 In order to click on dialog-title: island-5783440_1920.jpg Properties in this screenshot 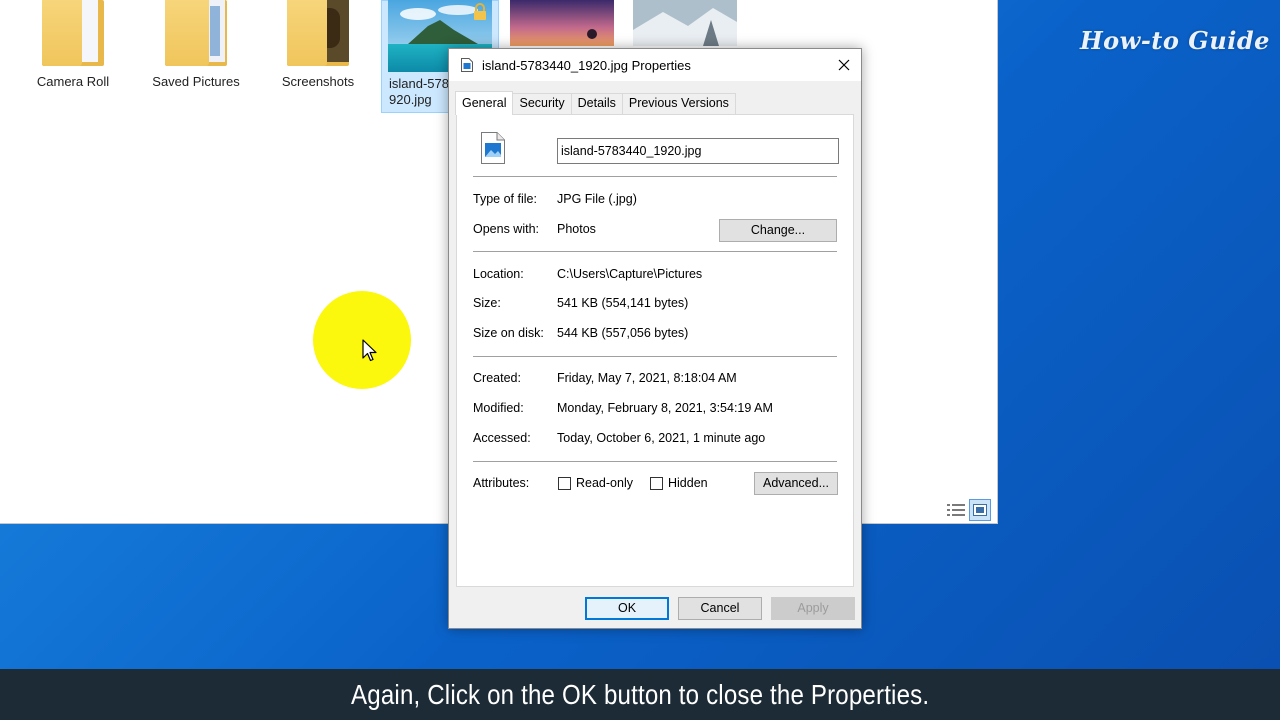, I will do `click(586, 65)`.